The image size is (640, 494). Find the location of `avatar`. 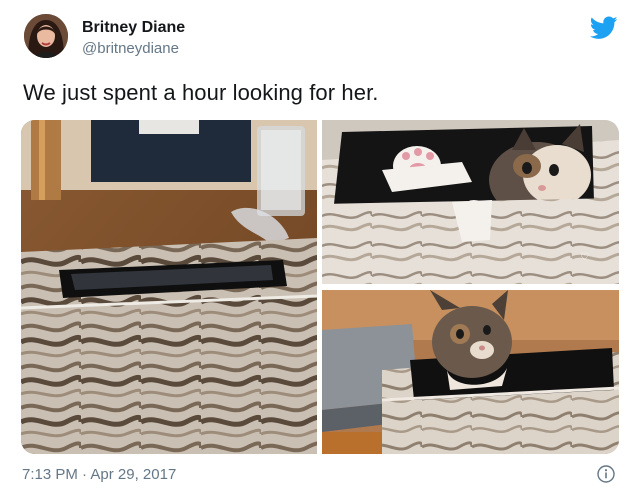

avatar is located at coordinates (46, 36).